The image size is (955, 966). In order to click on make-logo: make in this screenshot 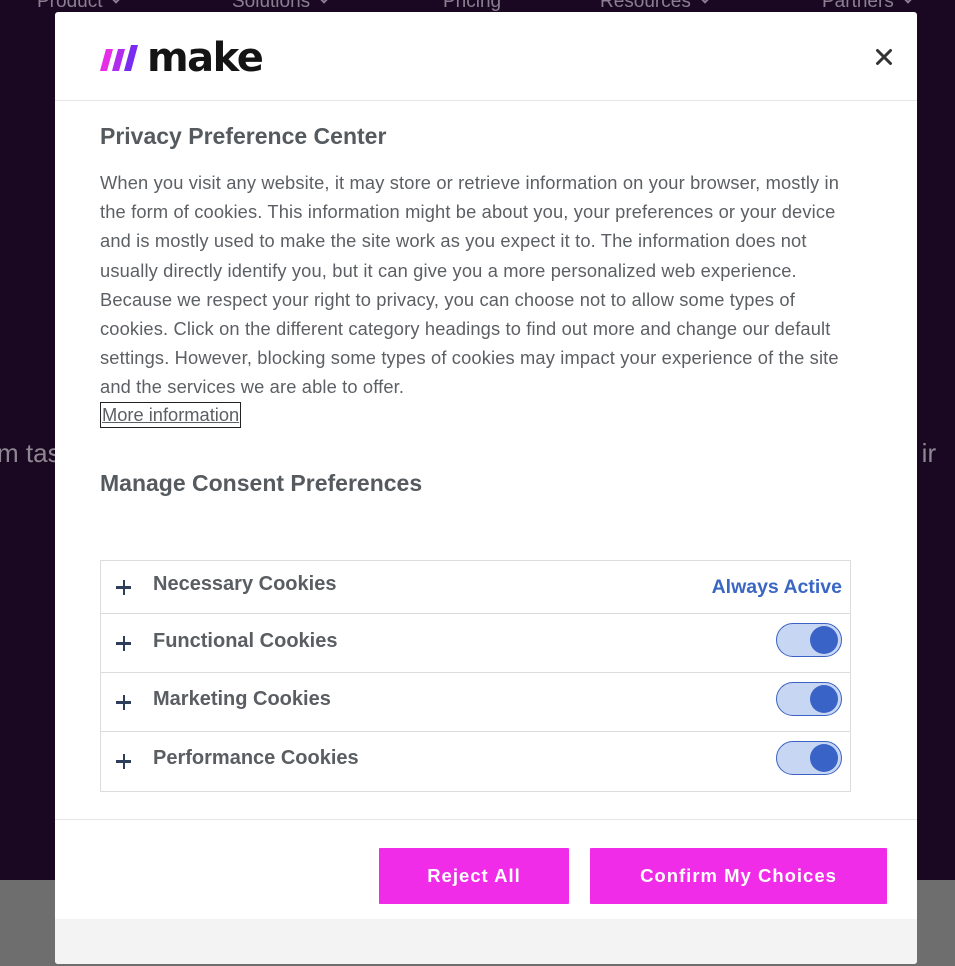, I will do `click(182, 58)`.